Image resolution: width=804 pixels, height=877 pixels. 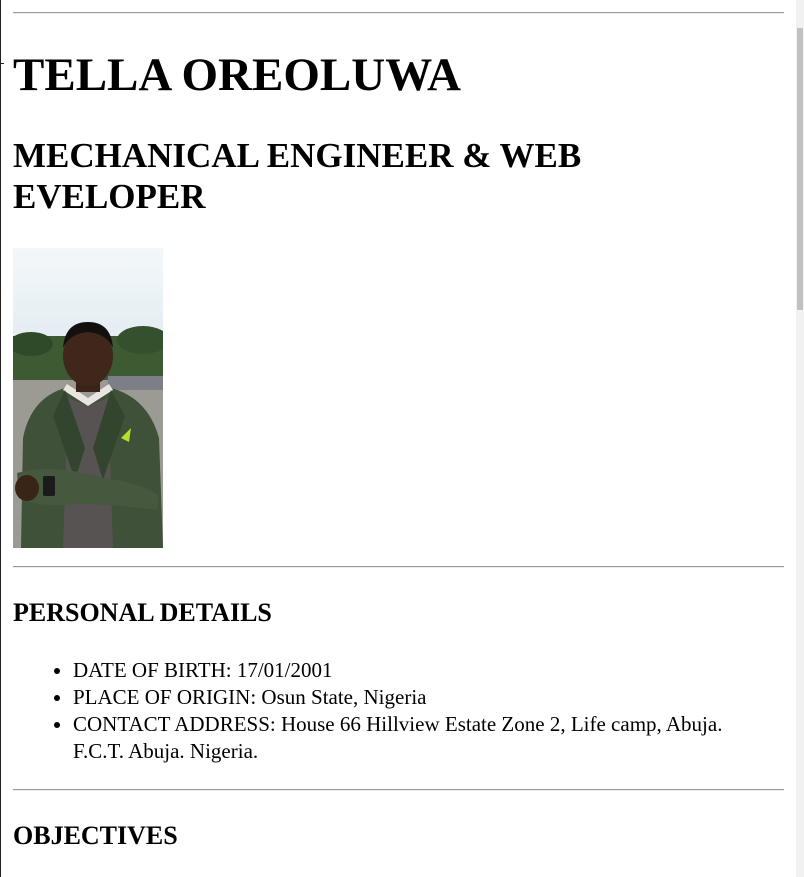 I want to click on section-divider-personal, so click(x=398, y=567).